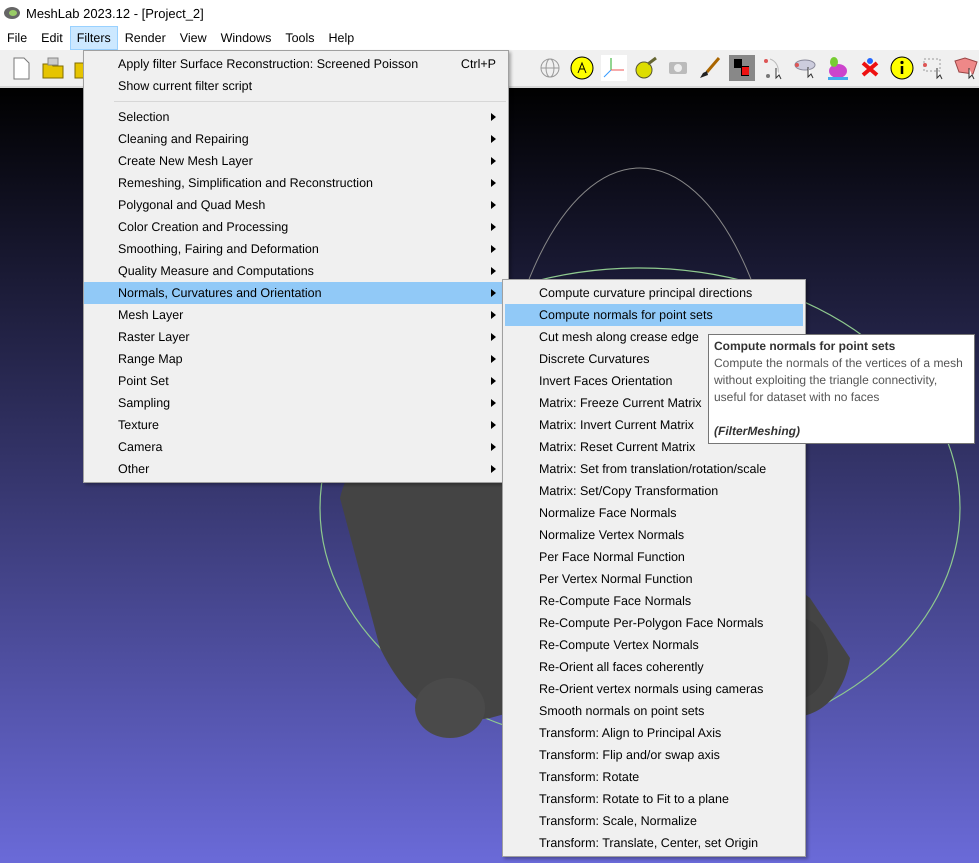 Image resolution: width=979 pixels, height=863 pixels. I want to click on menu-item: Selection, so click(296, 117).